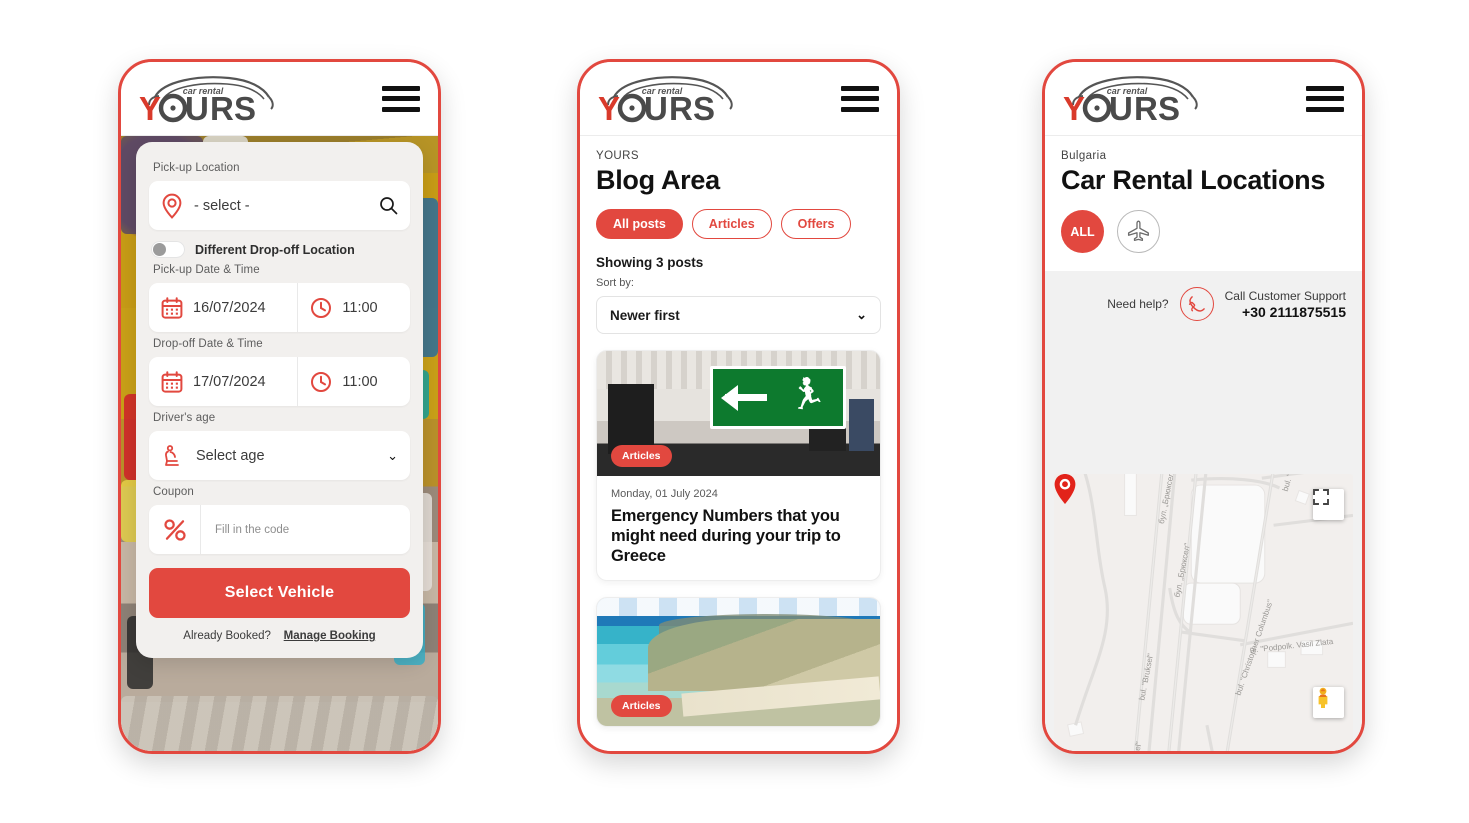 The width and height of the screenshot is (1469, 823). I want to click on street-view-pegman-button, so click(1328, 702).